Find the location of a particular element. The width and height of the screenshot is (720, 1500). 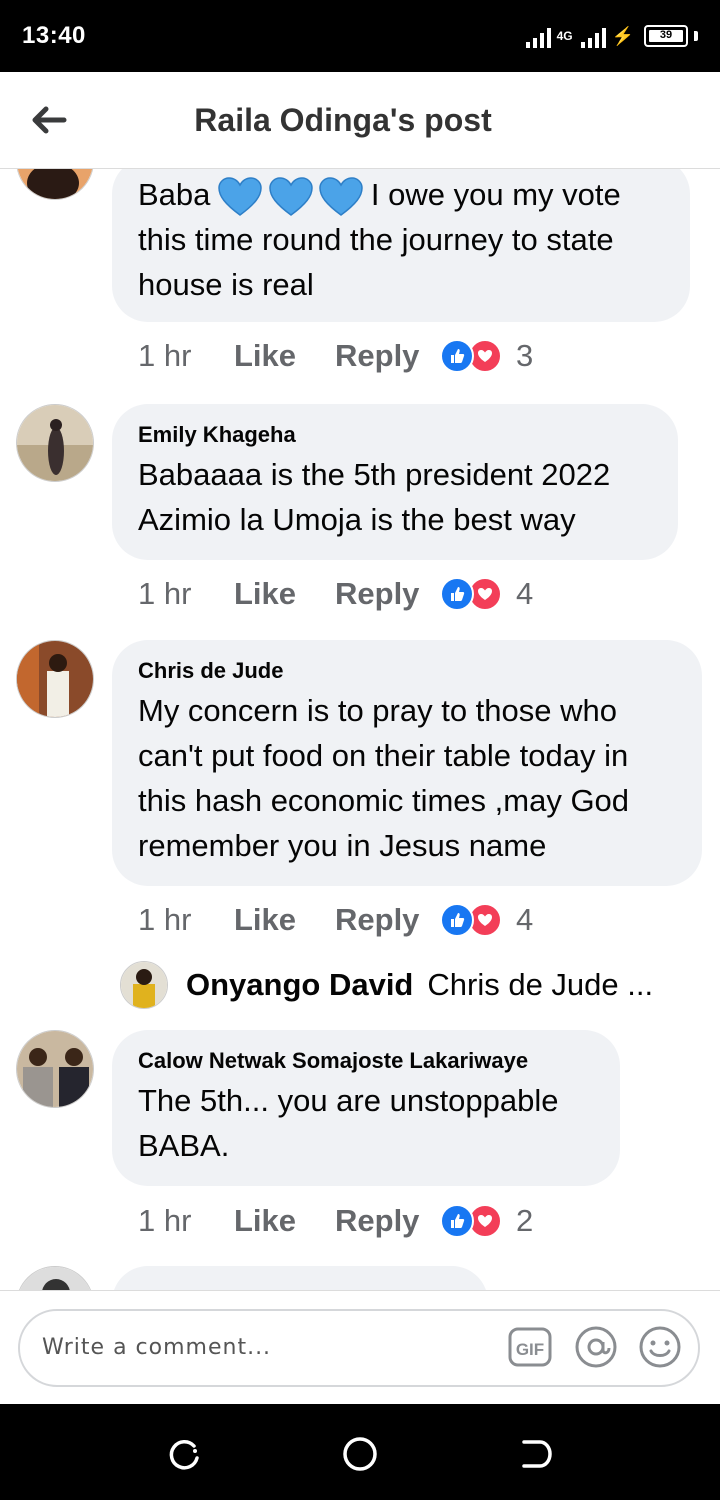

reply-avatar is located at coordinates (144, 985).